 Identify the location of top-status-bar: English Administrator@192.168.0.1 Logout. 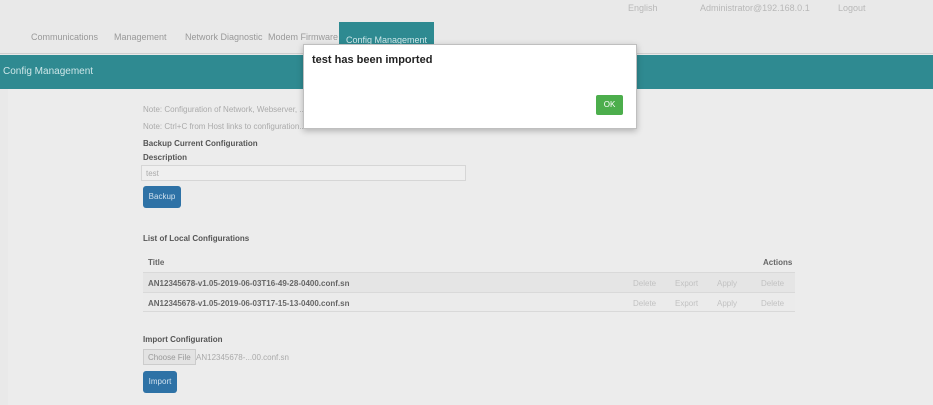
(466, 10).